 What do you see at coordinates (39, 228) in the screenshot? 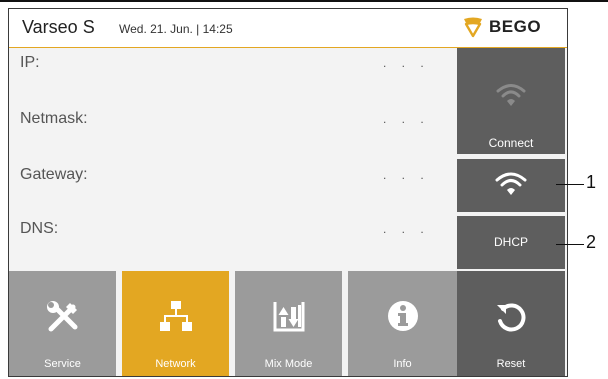
I see `dns-label: DNS:` at bounding box center [39, 228].